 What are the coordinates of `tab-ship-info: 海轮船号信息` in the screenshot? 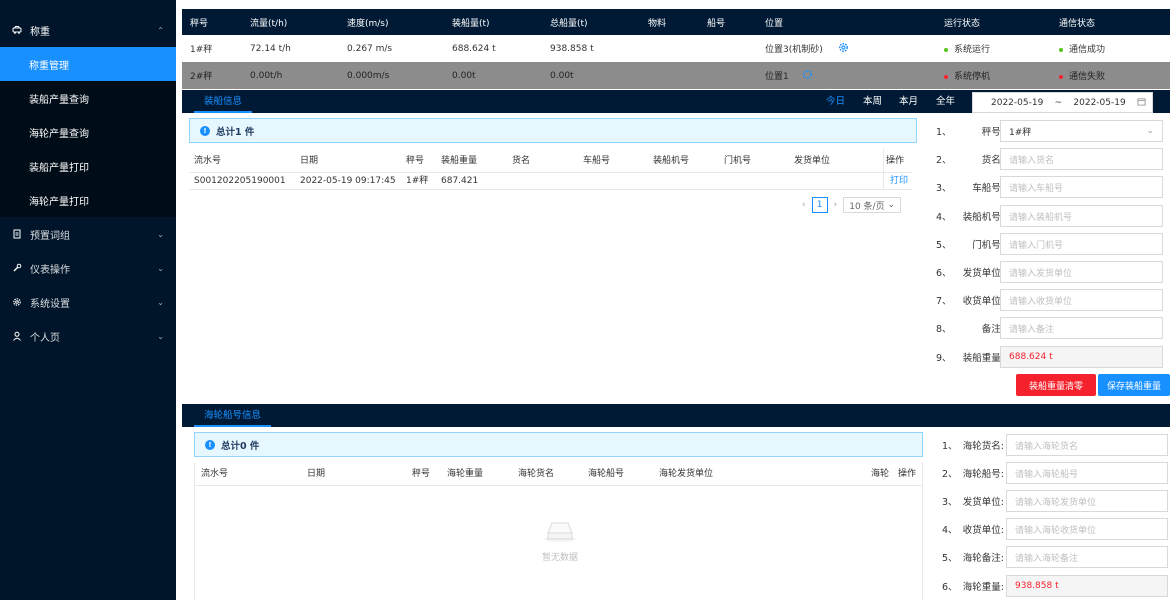 It's located at (233, 415).